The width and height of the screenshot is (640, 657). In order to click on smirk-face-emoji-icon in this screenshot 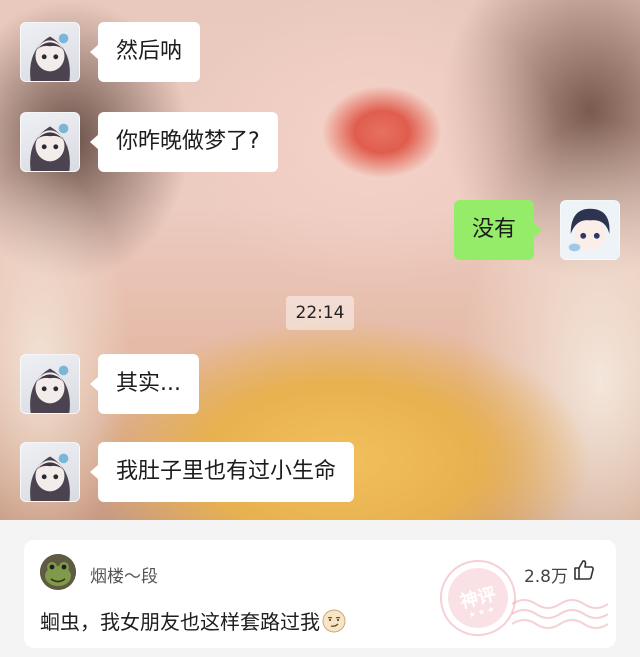, I will do `click(334, 621)`.